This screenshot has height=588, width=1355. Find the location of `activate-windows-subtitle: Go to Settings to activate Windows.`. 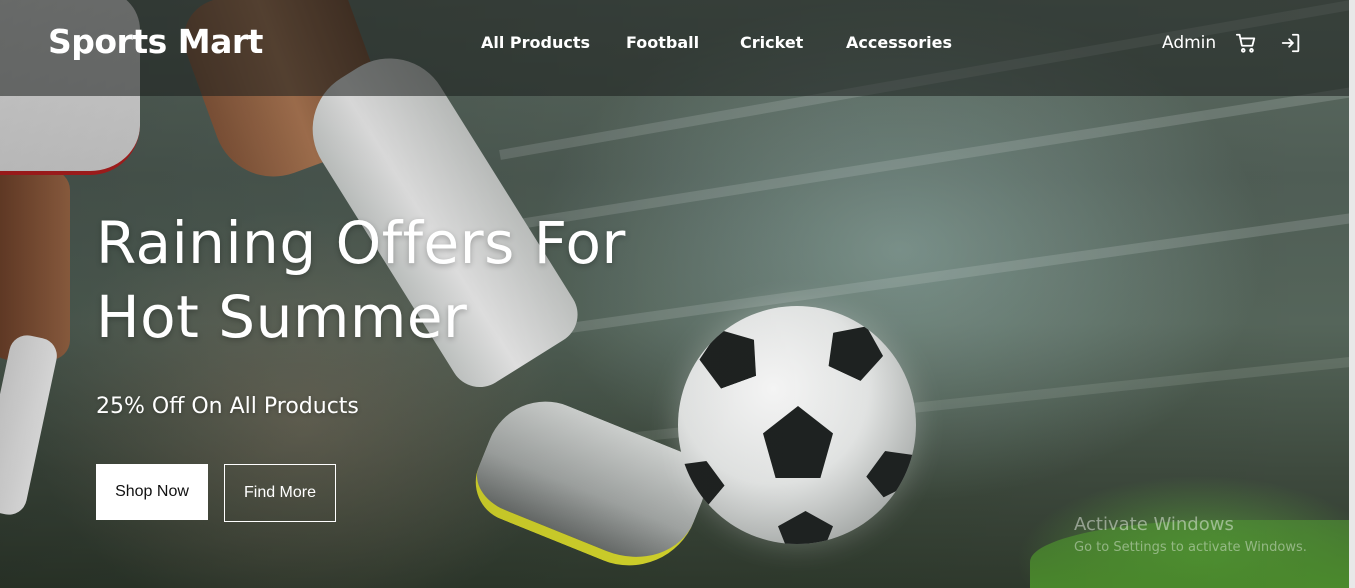

activate-windows-subtitle: Go to Settings to activate Windows. is located at coordinates (1190, 547).